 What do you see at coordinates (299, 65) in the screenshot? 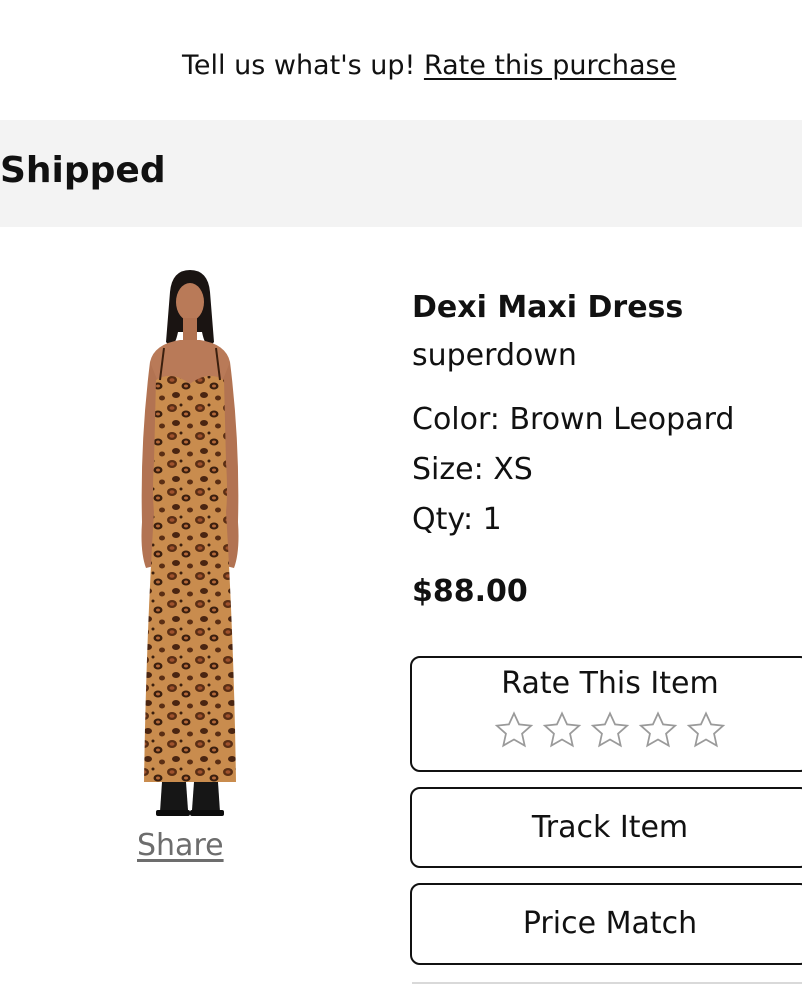
I see `feedback-text: Tell us what's up!` at bounding box center [299, 65].